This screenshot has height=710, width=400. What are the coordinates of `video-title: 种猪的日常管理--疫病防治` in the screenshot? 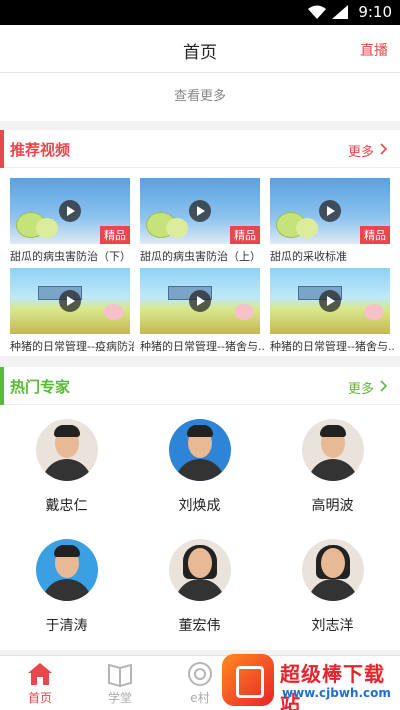 It's located at (72, 346).